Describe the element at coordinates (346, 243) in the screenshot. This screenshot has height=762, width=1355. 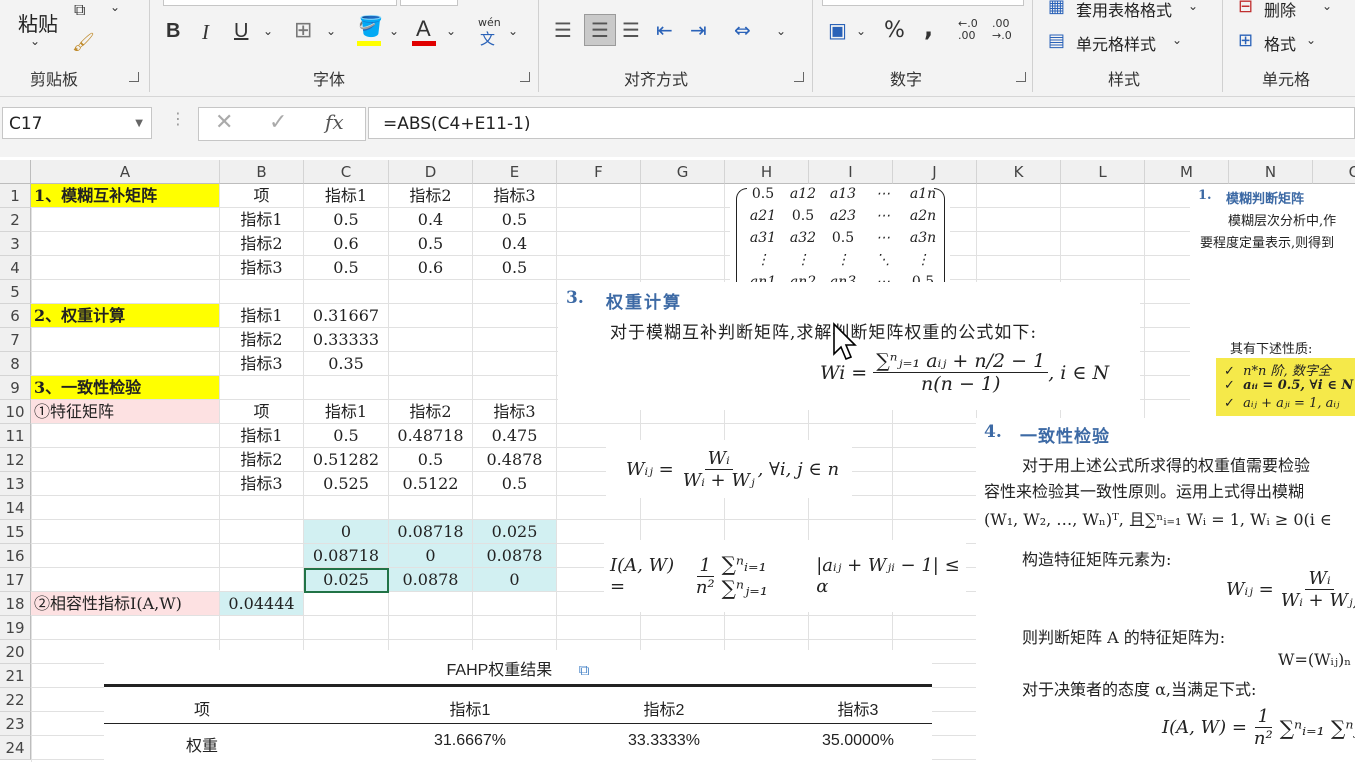
I see `cell-c3: 0.6` at that location.